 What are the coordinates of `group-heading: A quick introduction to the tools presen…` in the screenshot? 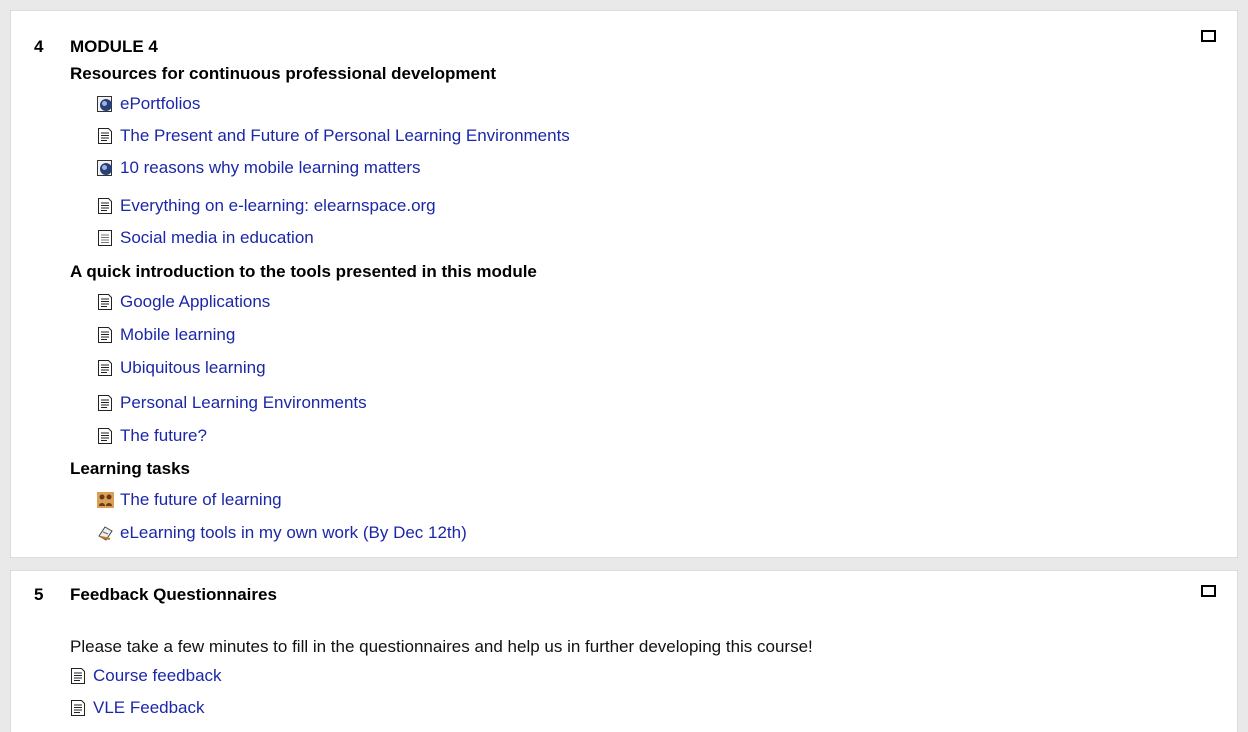 It's located at (303, 271).